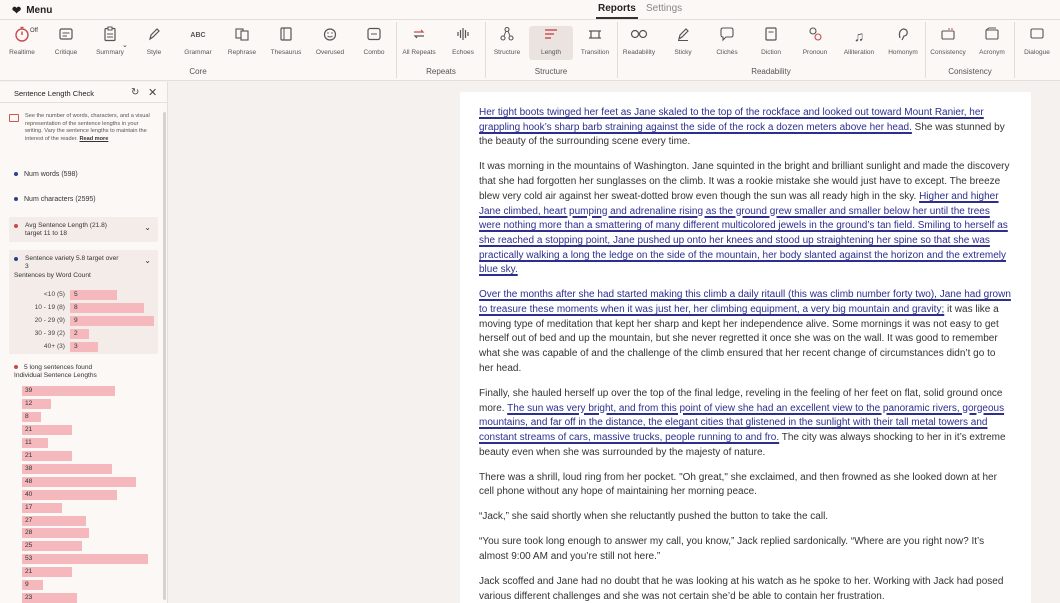 Image resolution: width=1060 pixels, height=603 pixels. What do you see at coordinates (639, 52) in the screenshot?
I see `tool-label: Readability` at bounding box center [639, 52].